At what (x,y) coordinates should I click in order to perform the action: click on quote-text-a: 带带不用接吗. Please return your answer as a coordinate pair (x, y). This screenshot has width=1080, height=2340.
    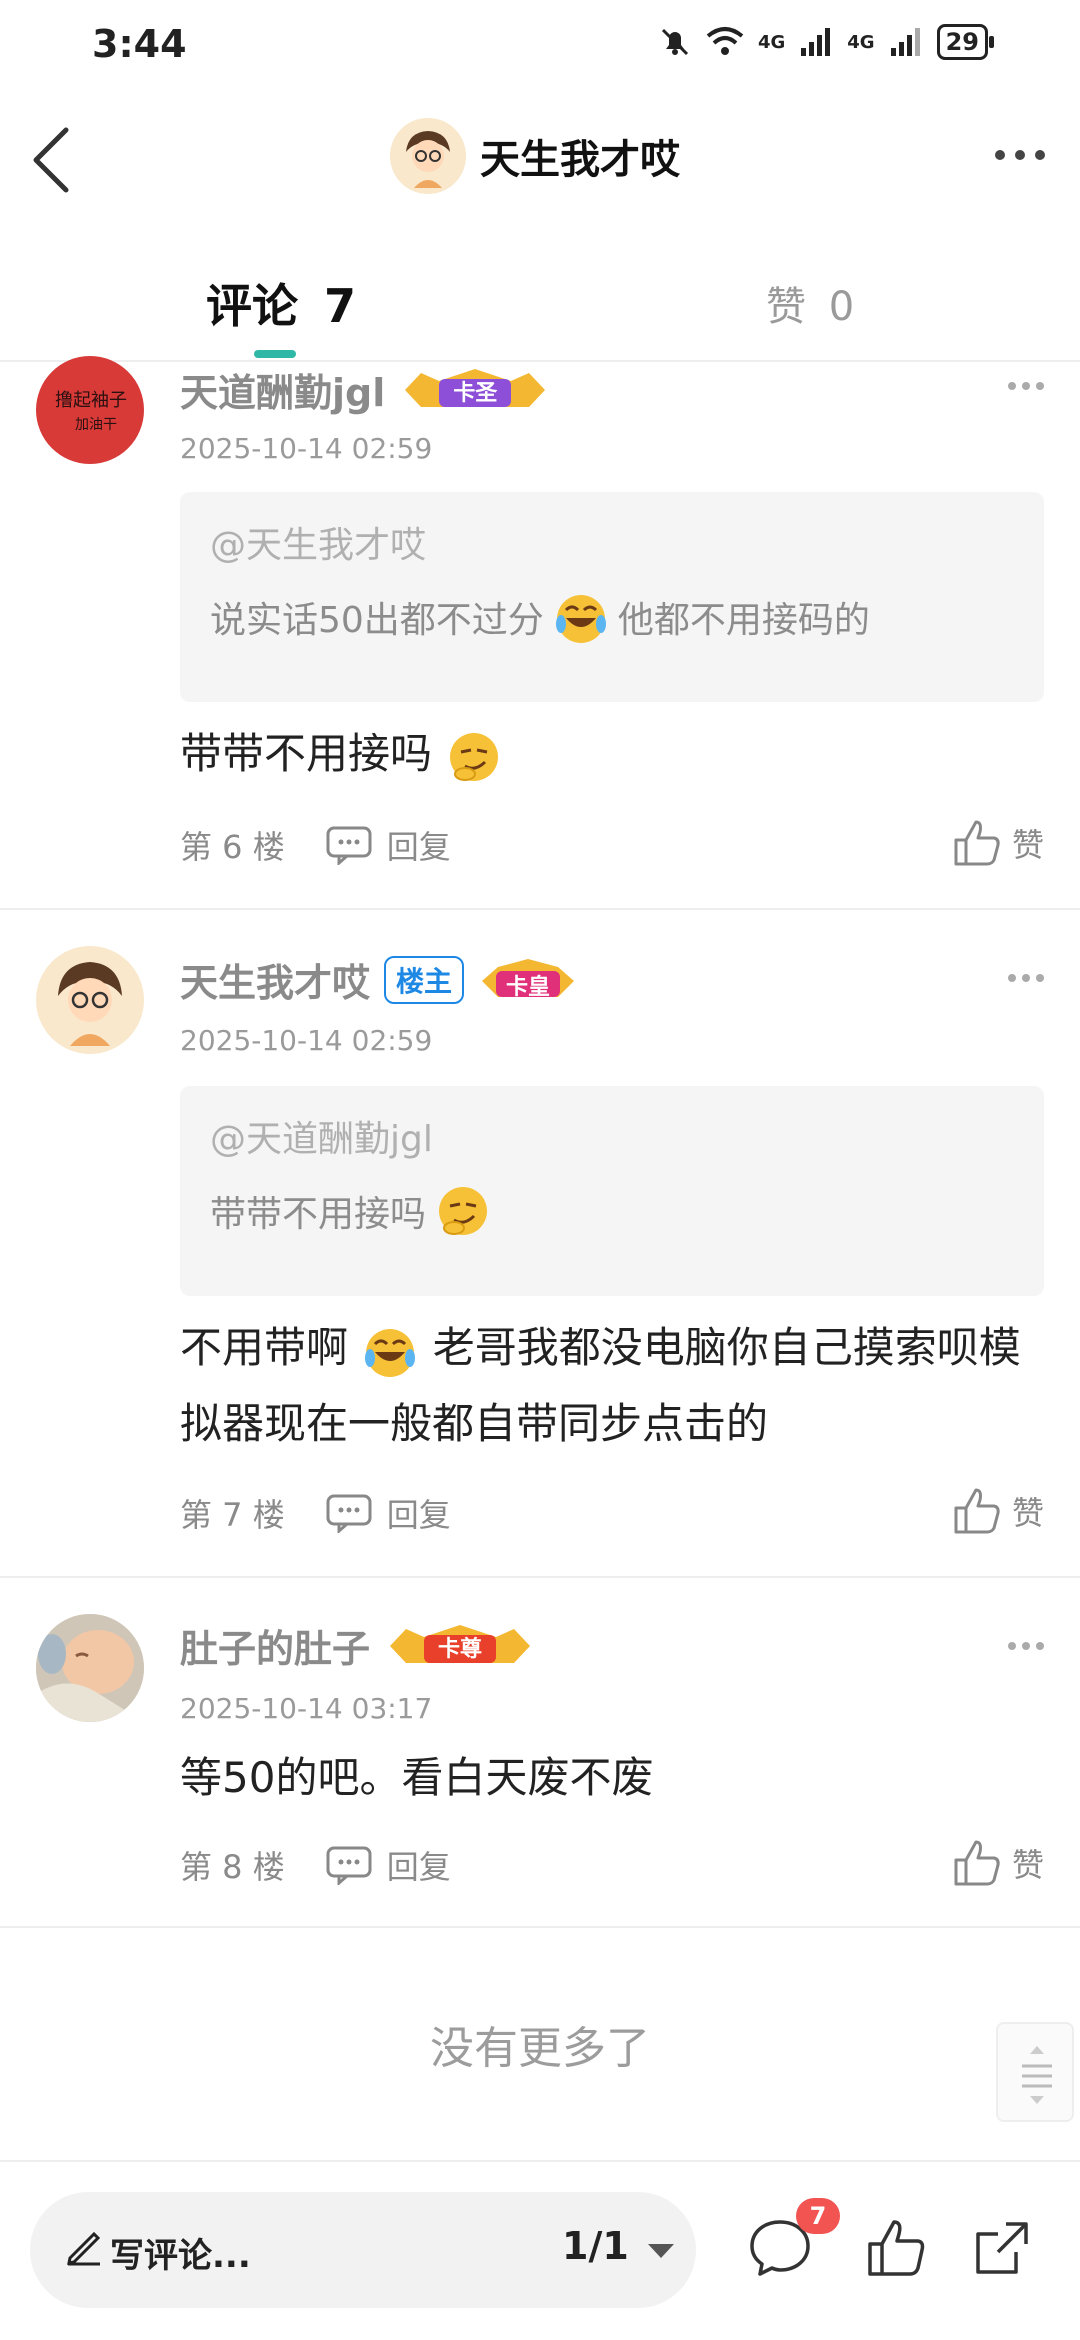
    Looking at the image, I should click on (318, 1214).